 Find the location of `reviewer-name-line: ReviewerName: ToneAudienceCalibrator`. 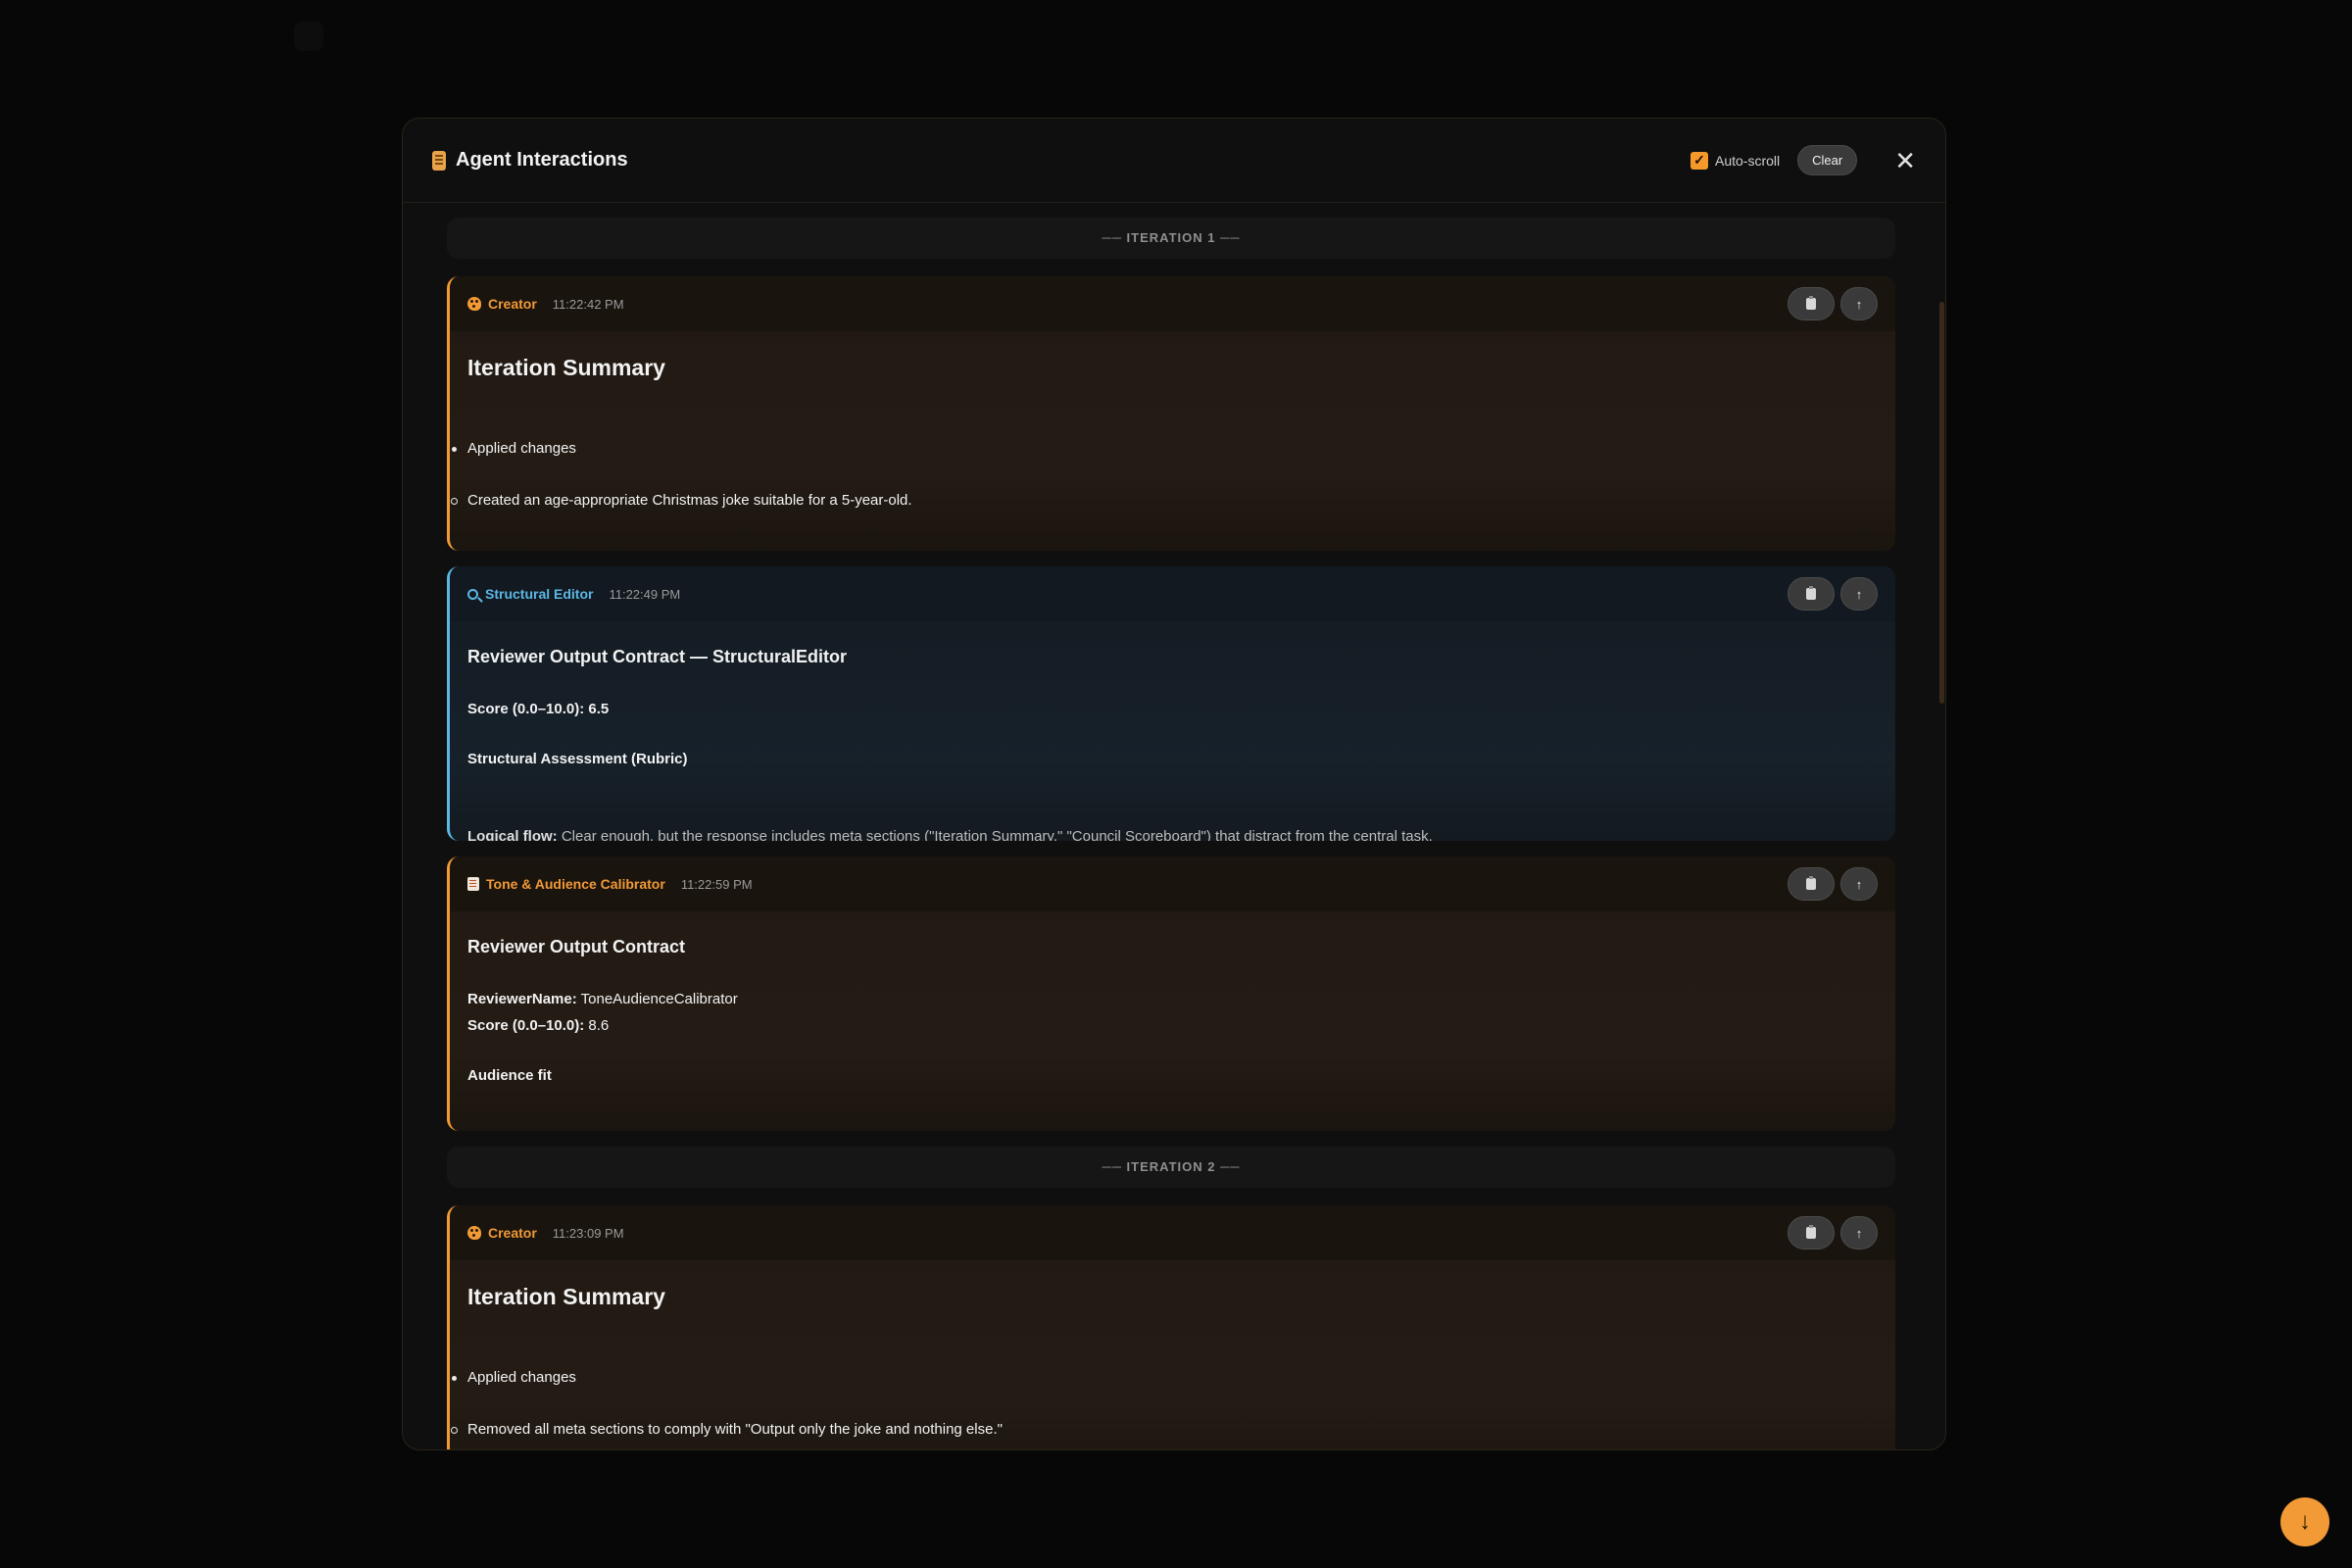

reviewer-name-line: ReviewerName: ToneAudienceCalibrator is located at coordinates (1172, 999).